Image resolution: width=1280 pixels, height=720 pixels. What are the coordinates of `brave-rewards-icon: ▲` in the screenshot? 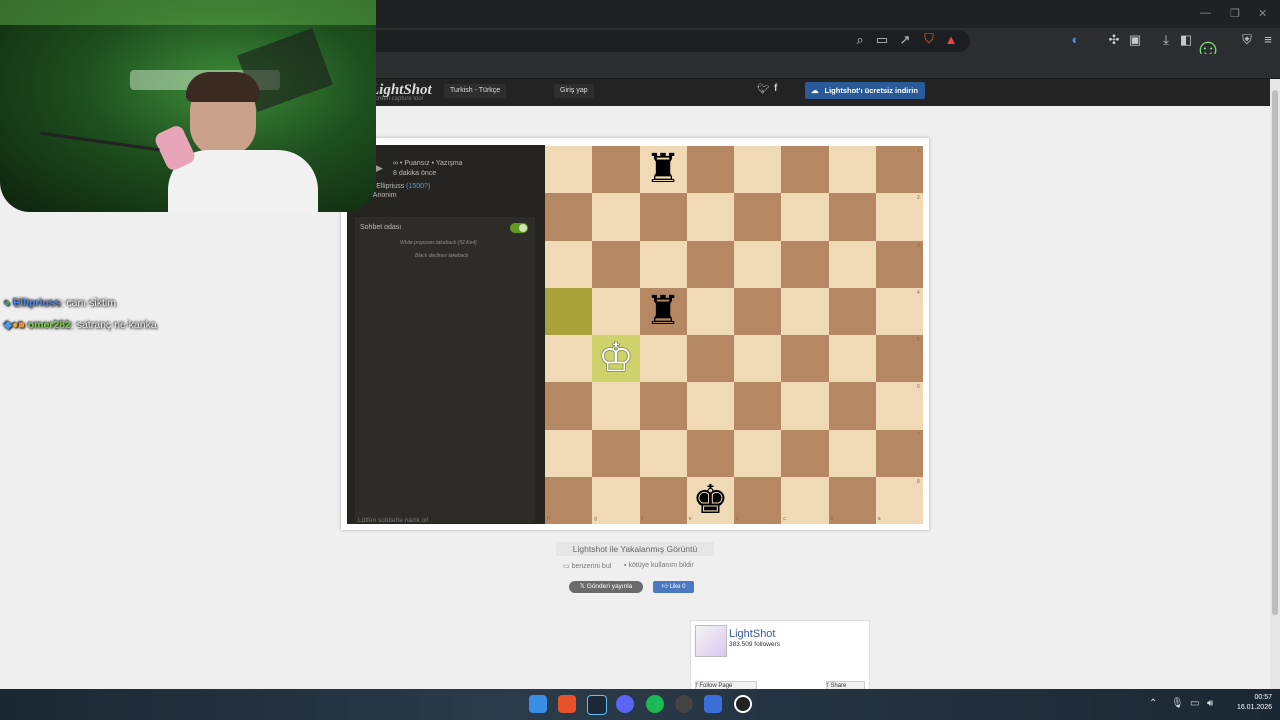 It's located at (951, 41).